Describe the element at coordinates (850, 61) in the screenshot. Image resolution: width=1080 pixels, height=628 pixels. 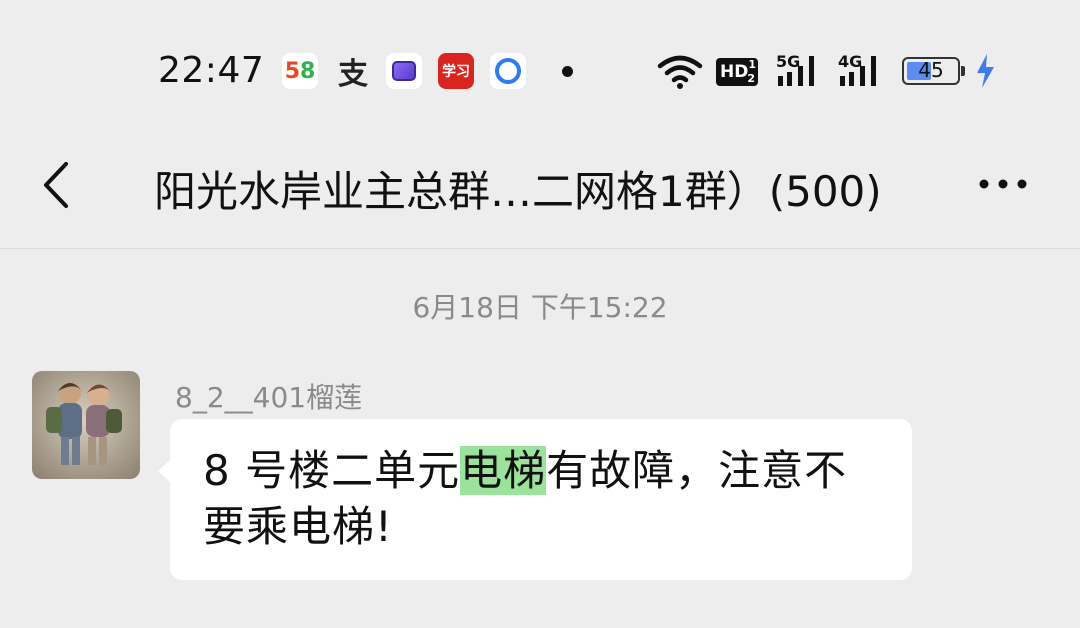
I see `net-label-4g: 4G` at that location.